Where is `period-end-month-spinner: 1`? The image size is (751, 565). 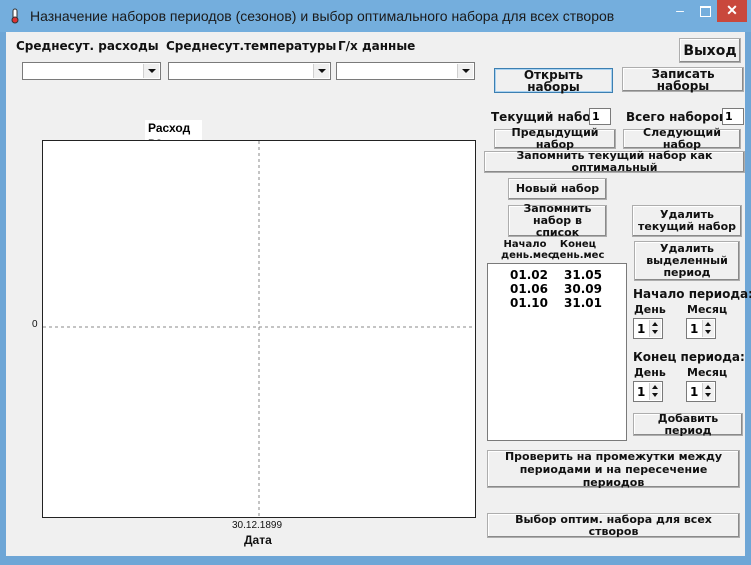 period-end-month-spinner: 1 is located at coordinates (701, 391).